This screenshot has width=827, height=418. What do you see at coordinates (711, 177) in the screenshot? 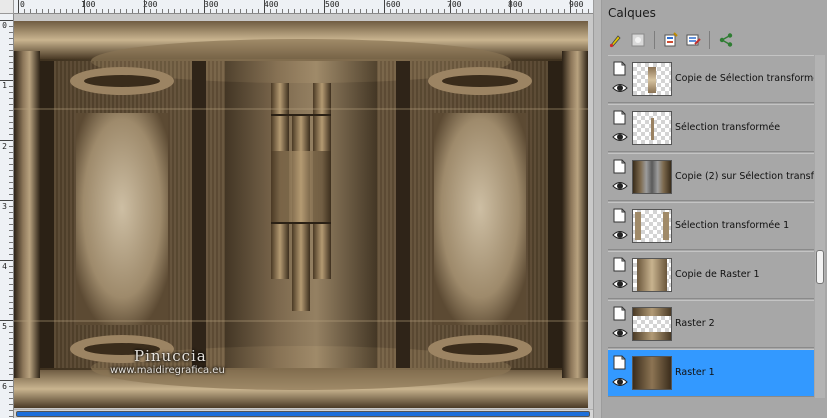
I see `layer-row: Copie (2) sur Sélection transformée` at bounding box center [711, 177].